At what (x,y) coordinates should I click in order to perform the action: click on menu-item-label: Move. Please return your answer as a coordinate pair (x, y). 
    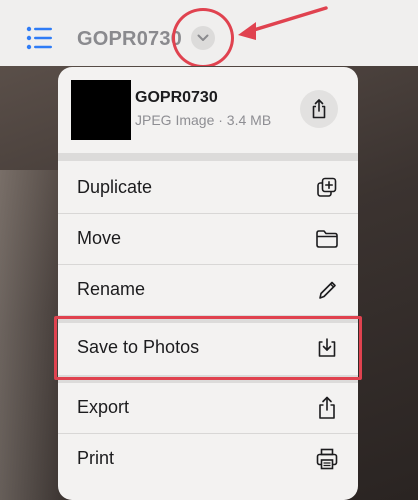
    Looking at the image, I should click on (99, 238).